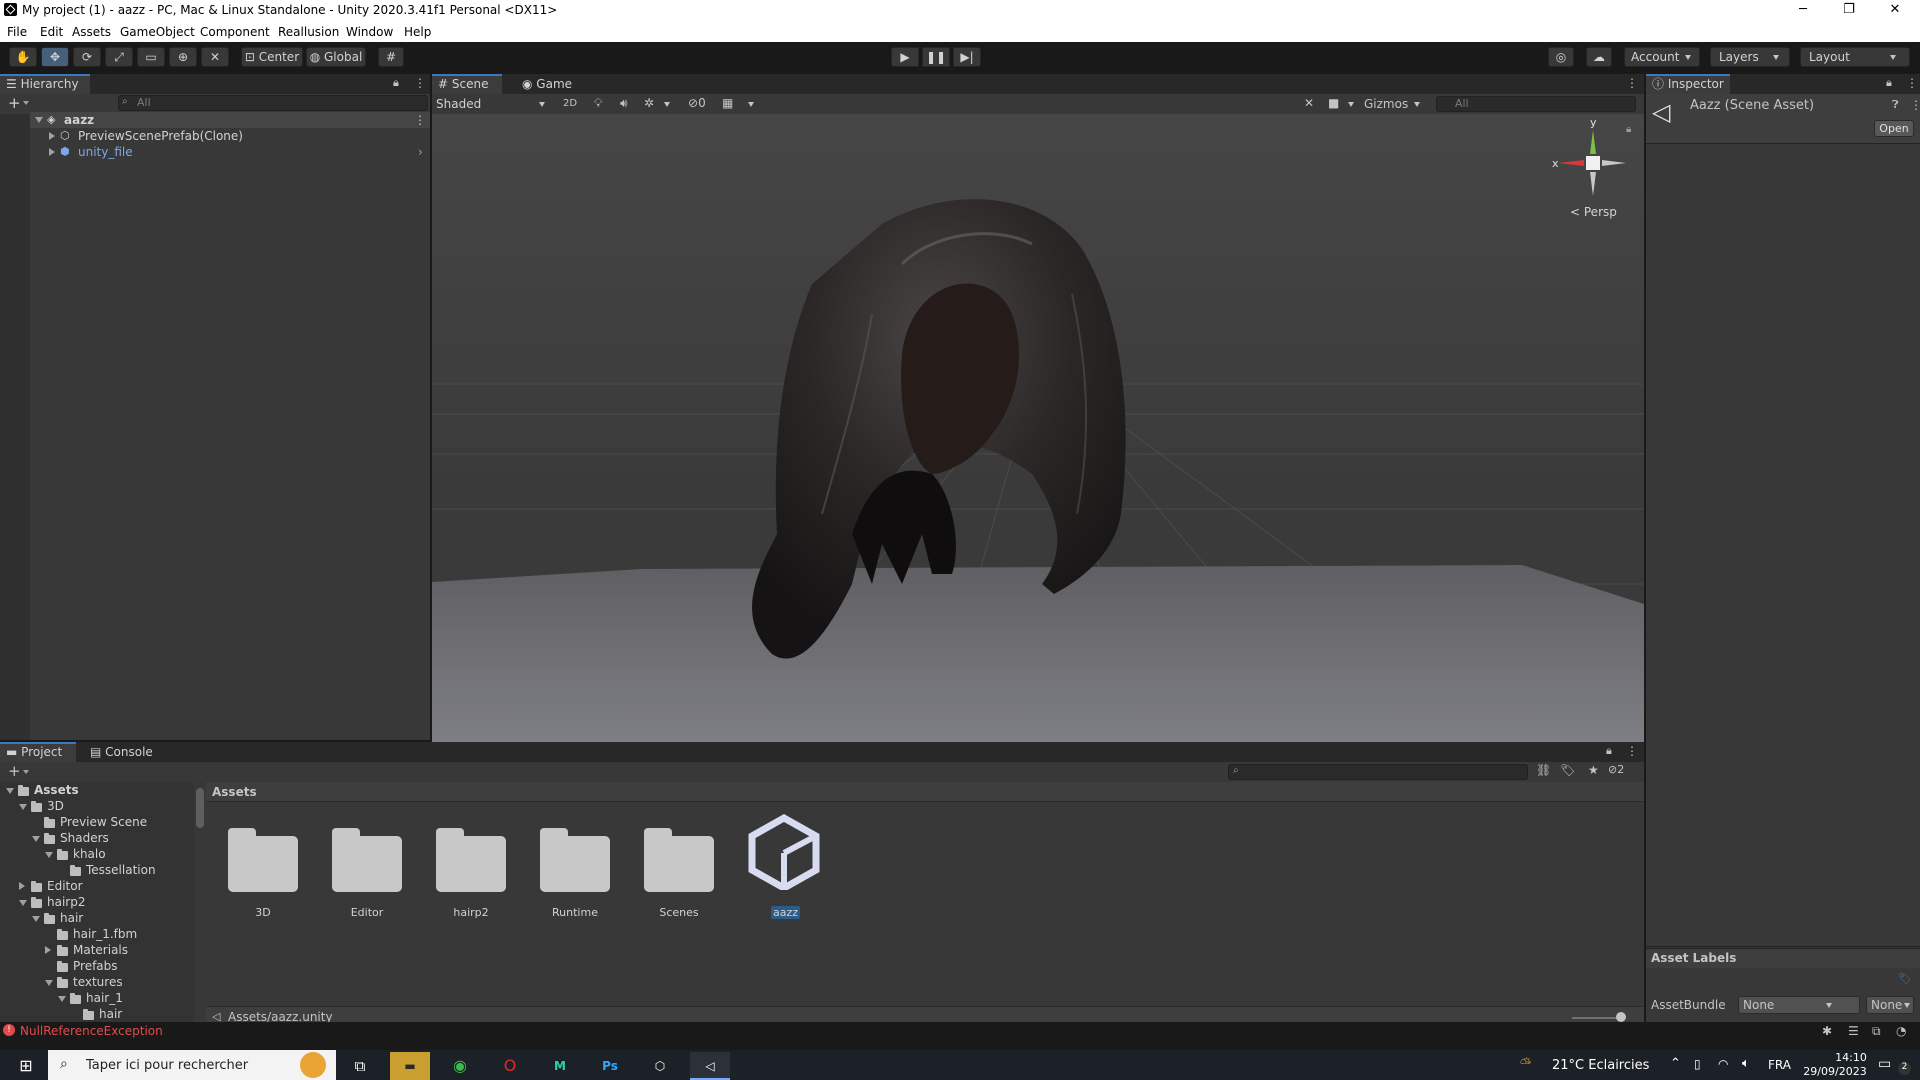 This screenshot has width=1920, height=1080. I want to click on folder-tree-item: textures, so click(97, 982).